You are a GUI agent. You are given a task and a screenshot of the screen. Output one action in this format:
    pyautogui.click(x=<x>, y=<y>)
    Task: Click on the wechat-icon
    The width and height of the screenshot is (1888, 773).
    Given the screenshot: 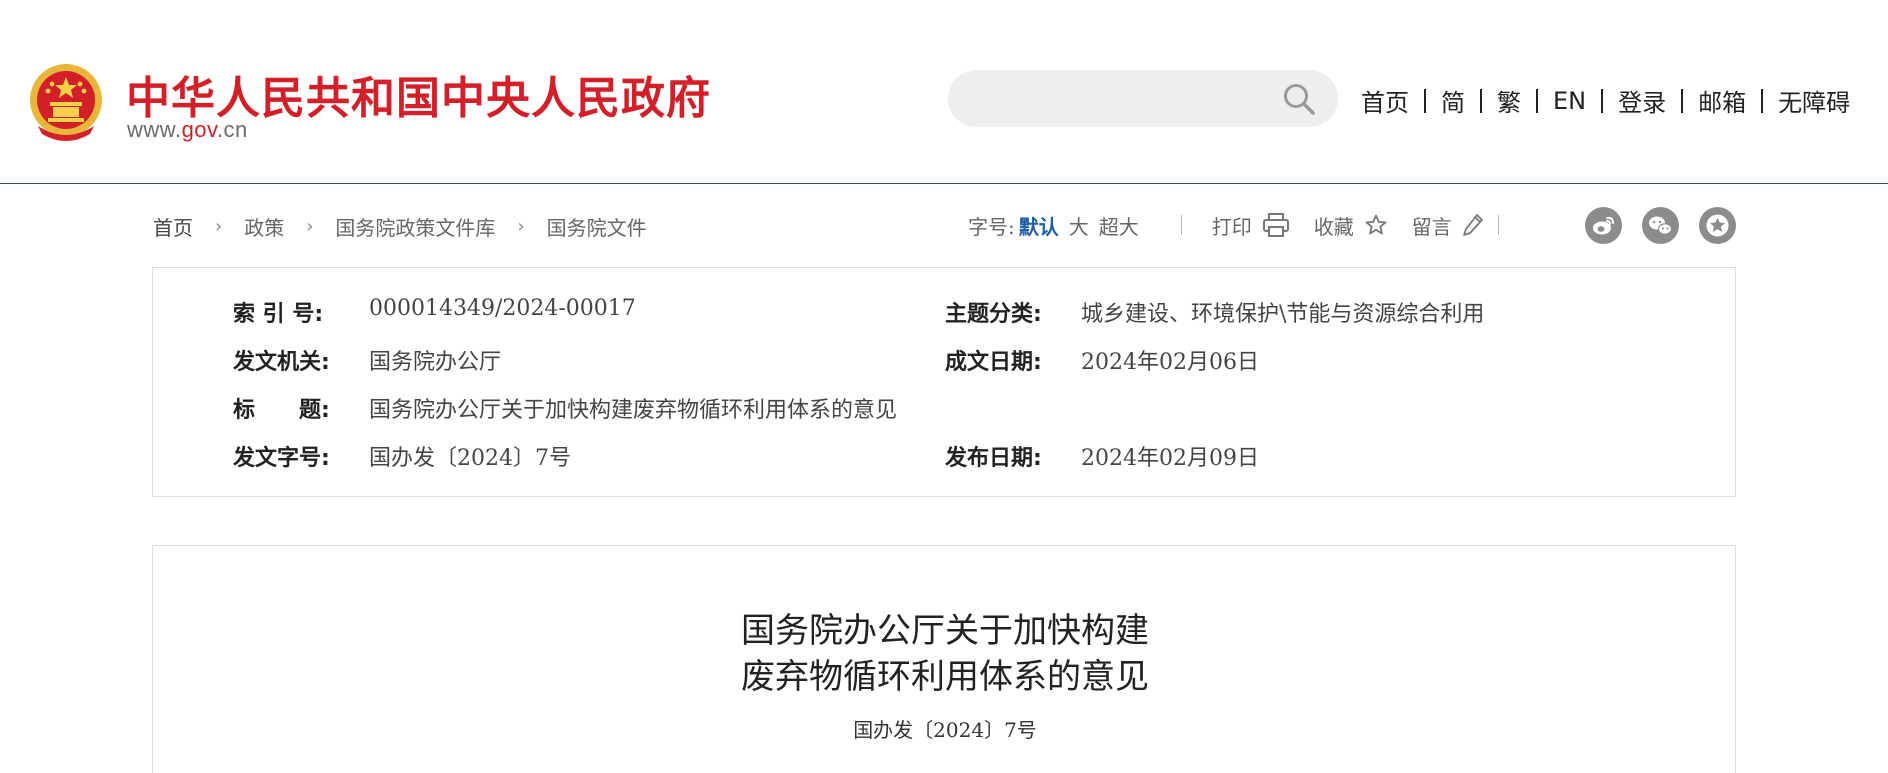 What is the action you would take?
    pyautogui.click(x=1661, y=225)
    